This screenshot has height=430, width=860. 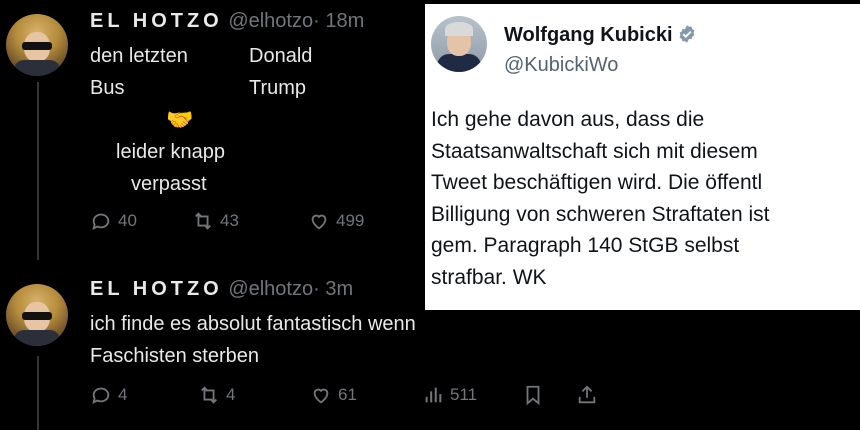 I want to click on quoted-text-line: Billigung von schweren Straftaten ist, so click(x=600, y=214).